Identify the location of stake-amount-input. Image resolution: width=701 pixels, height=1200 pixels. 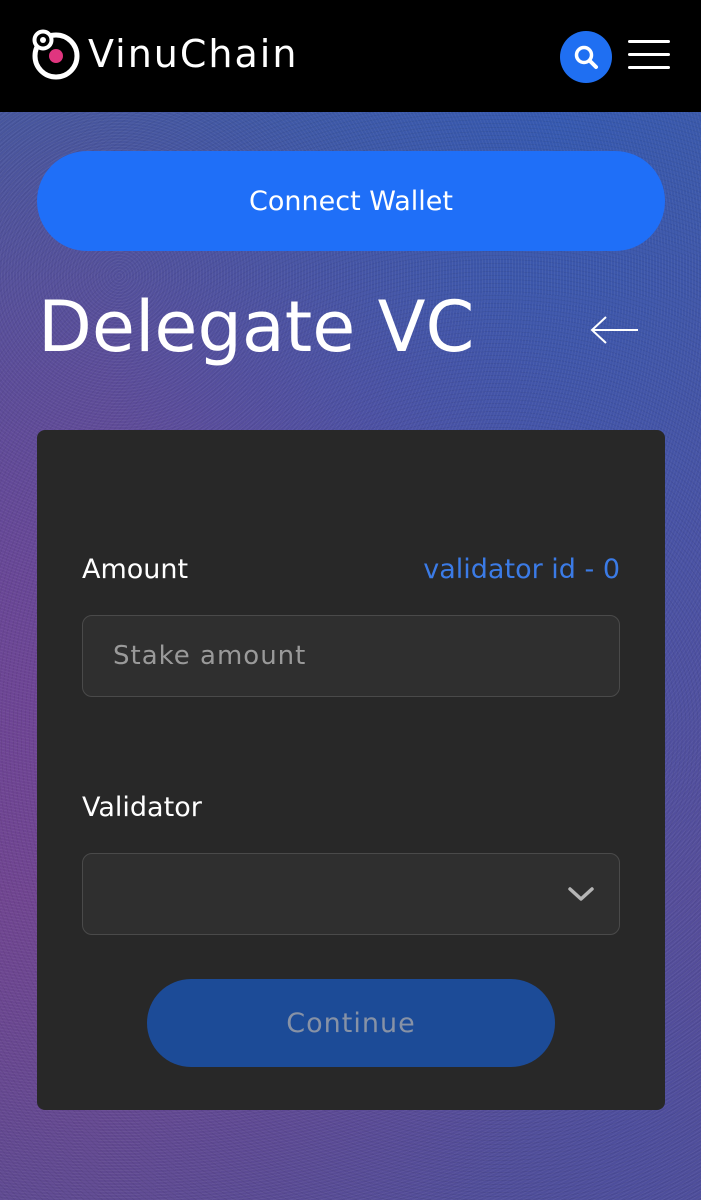
(351, 656).